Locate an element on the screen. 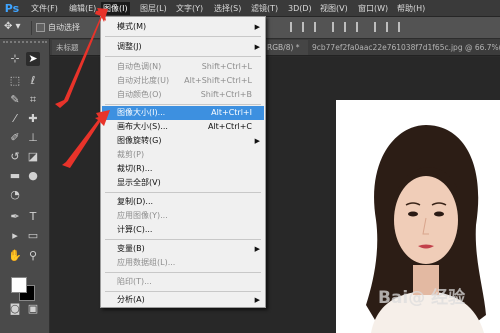 This screenshot has width=500, height=333. menu-item-image-rotation: 图像旋转(G) ▶ is located at coordinates (183, 141).